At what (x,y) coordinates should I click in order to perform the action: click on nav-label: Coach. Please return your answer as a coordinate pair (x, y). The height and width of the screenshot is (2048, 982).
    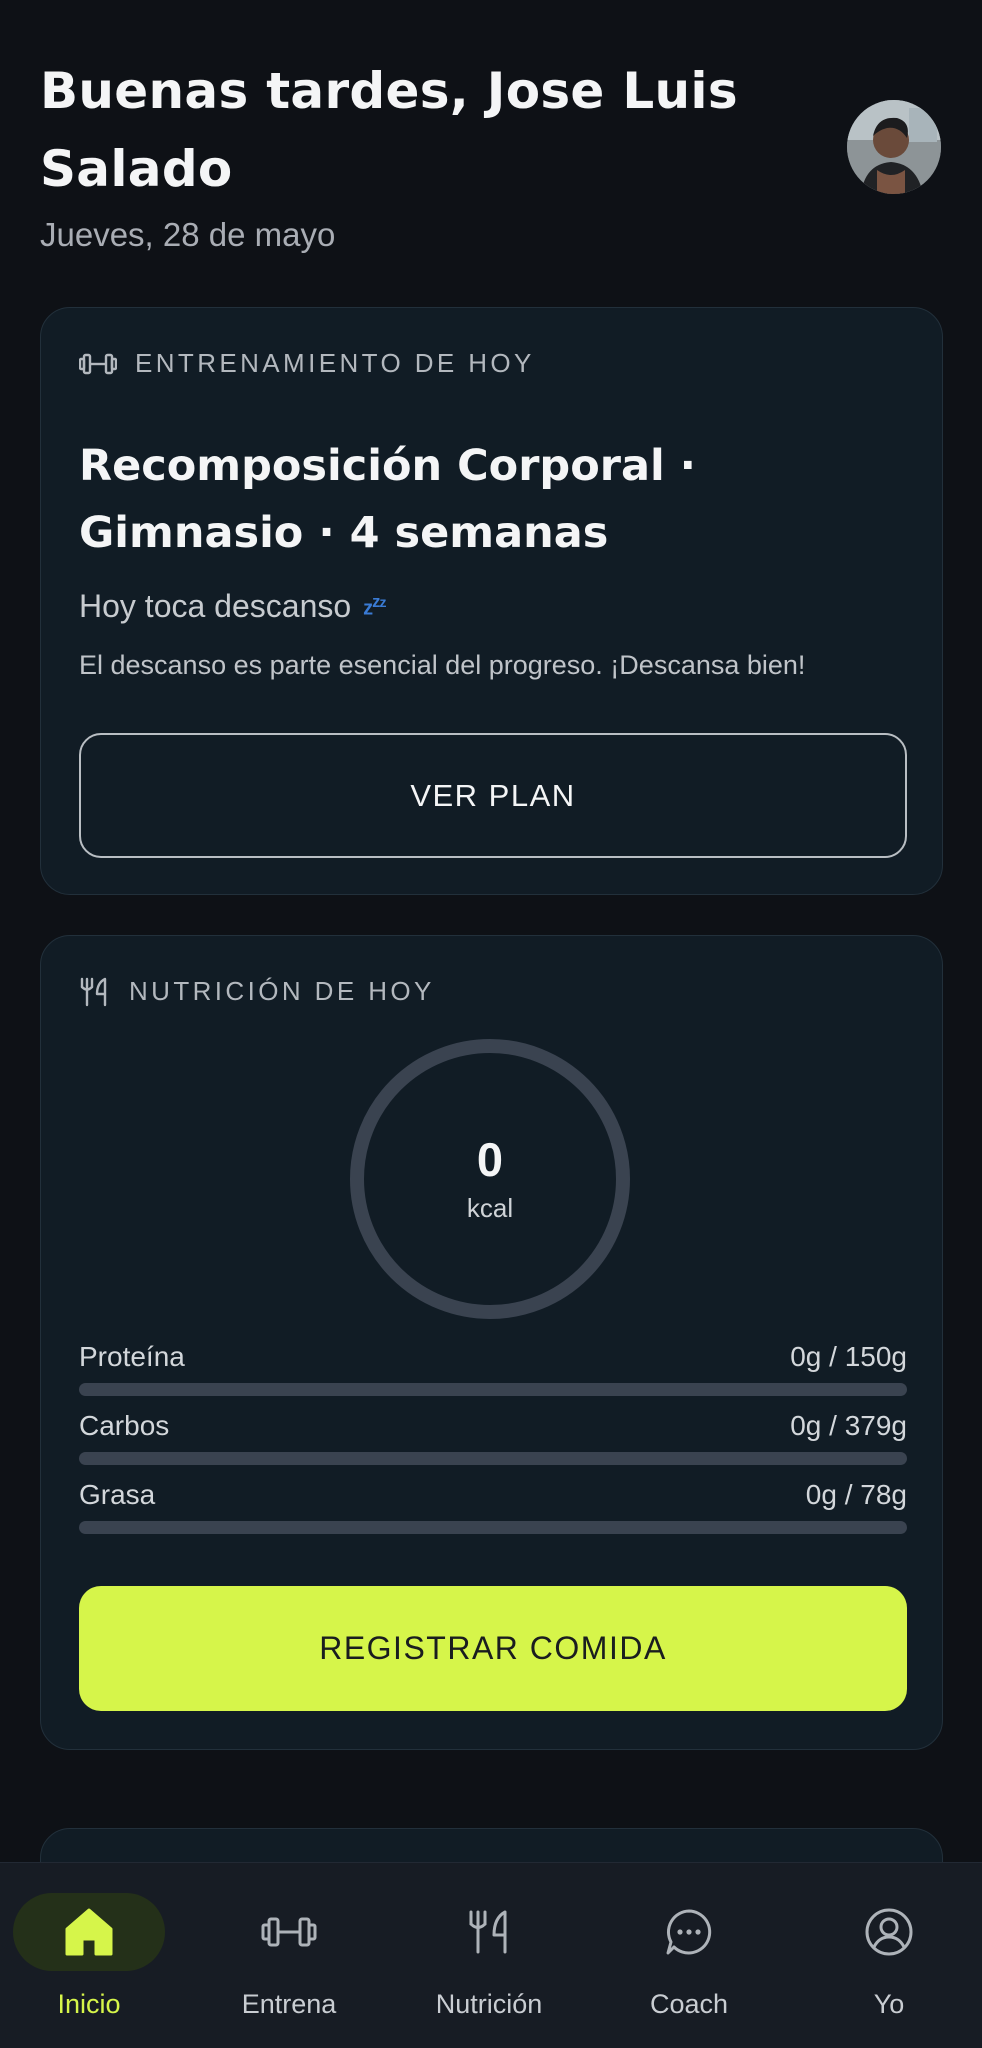
    Looking at the image, I should click on (689, 2004).